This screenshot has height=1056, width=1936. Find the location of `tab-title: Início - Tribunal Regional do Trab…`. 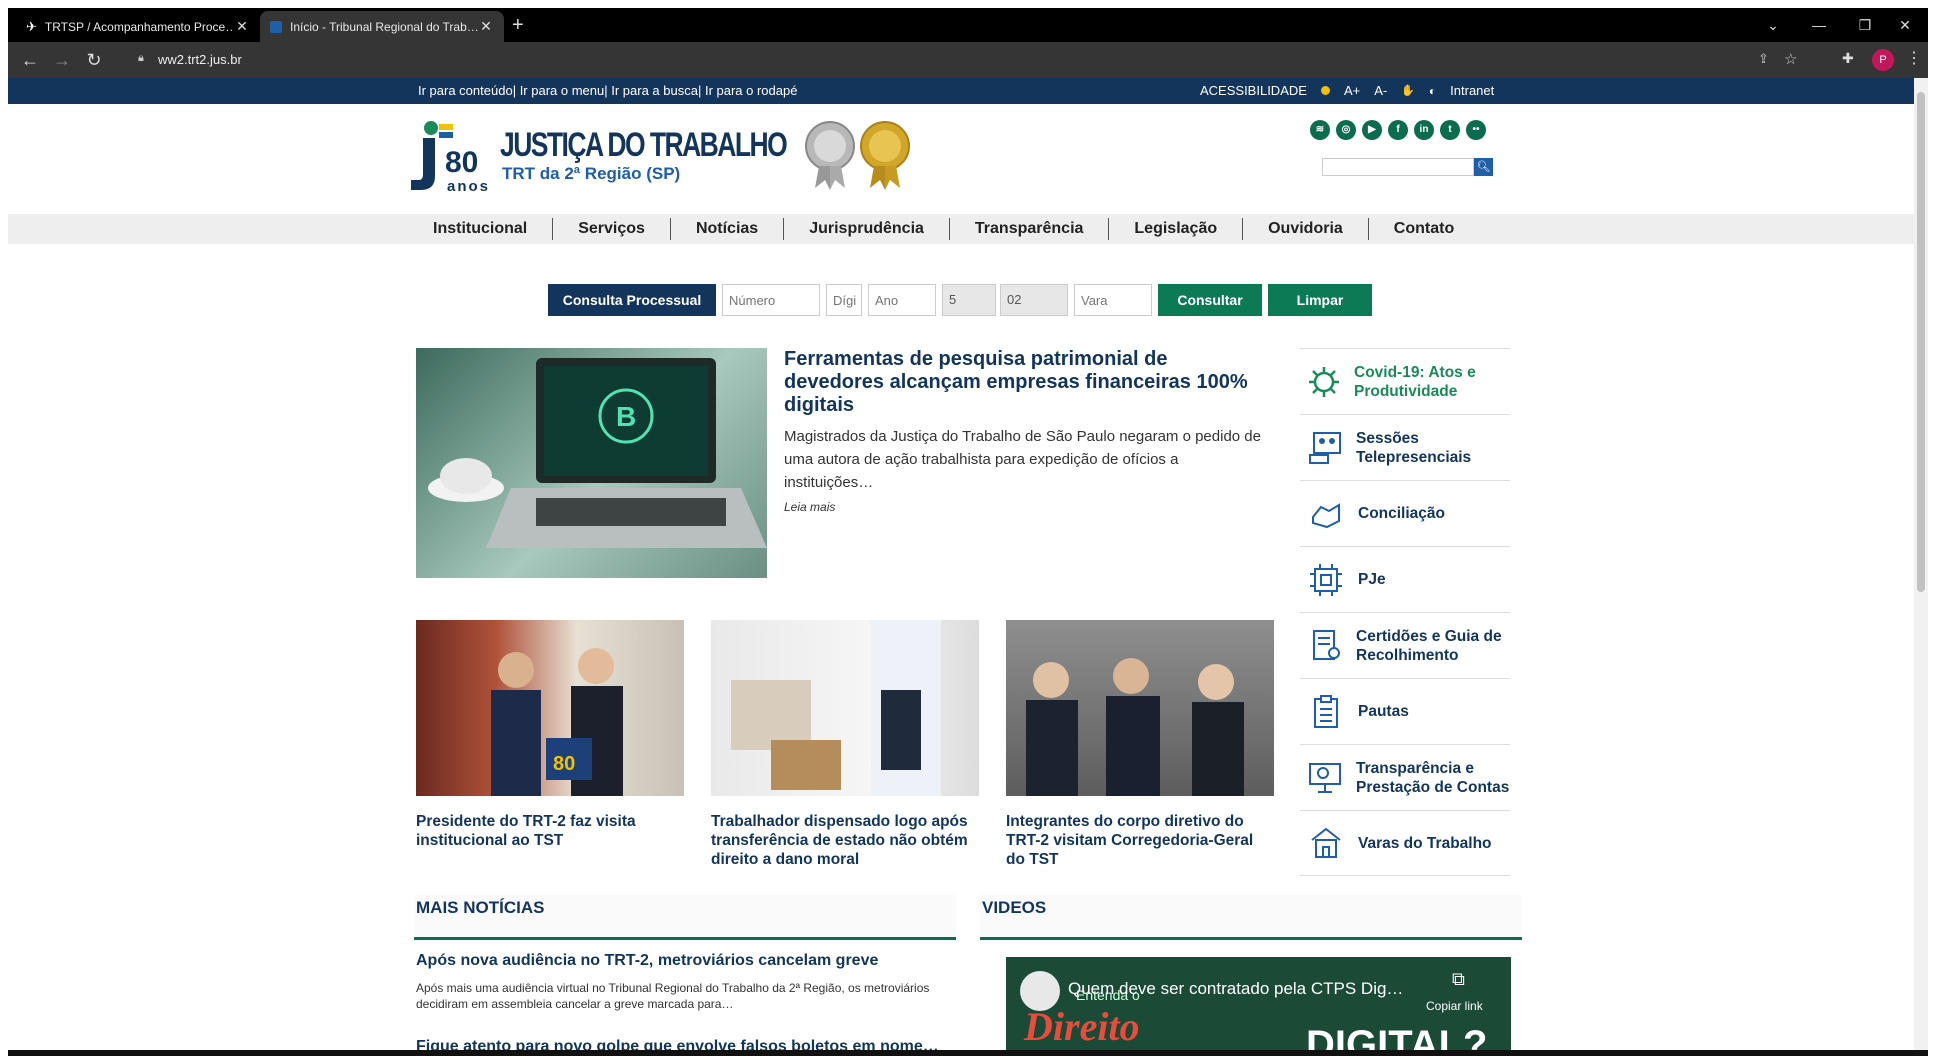

tab-title: Início - Tribunal Regional do Trab… is located at coordinates (384, 26).